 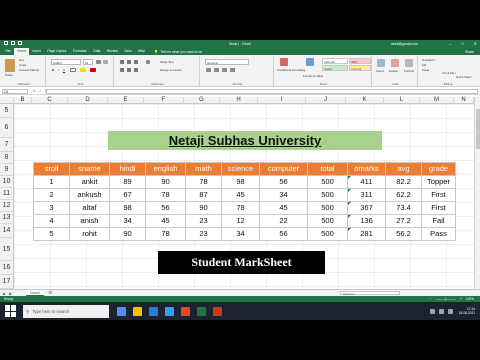 I want to click on number-format-select: General, so click(x=227, y=62).